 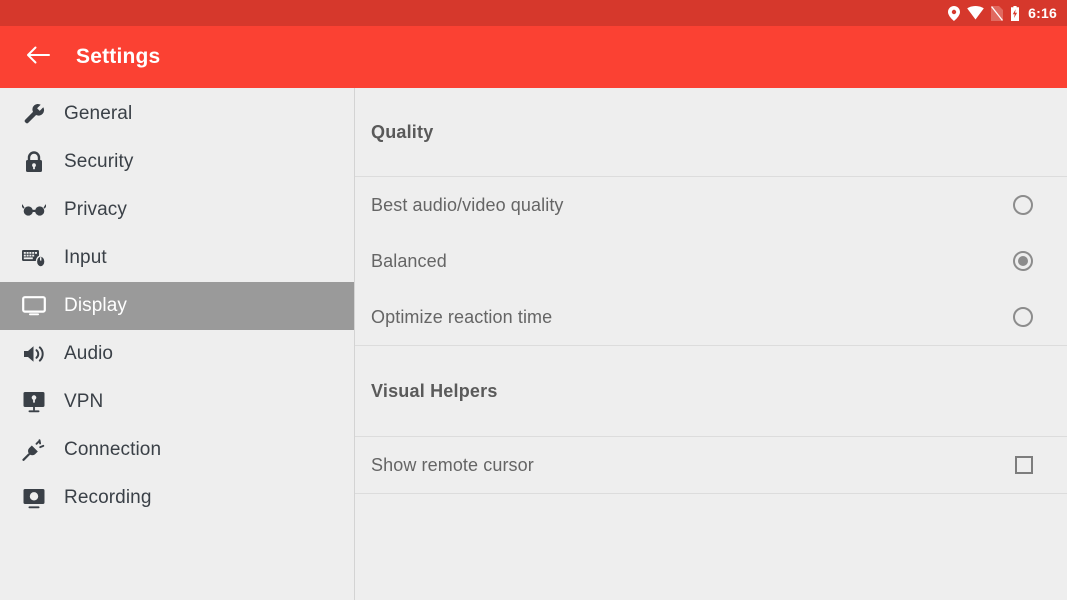 What do you see at coordinates (95, 305) in the screenshot?
I see `sidebar-item-label: Display` at bounding box center [95, 305].